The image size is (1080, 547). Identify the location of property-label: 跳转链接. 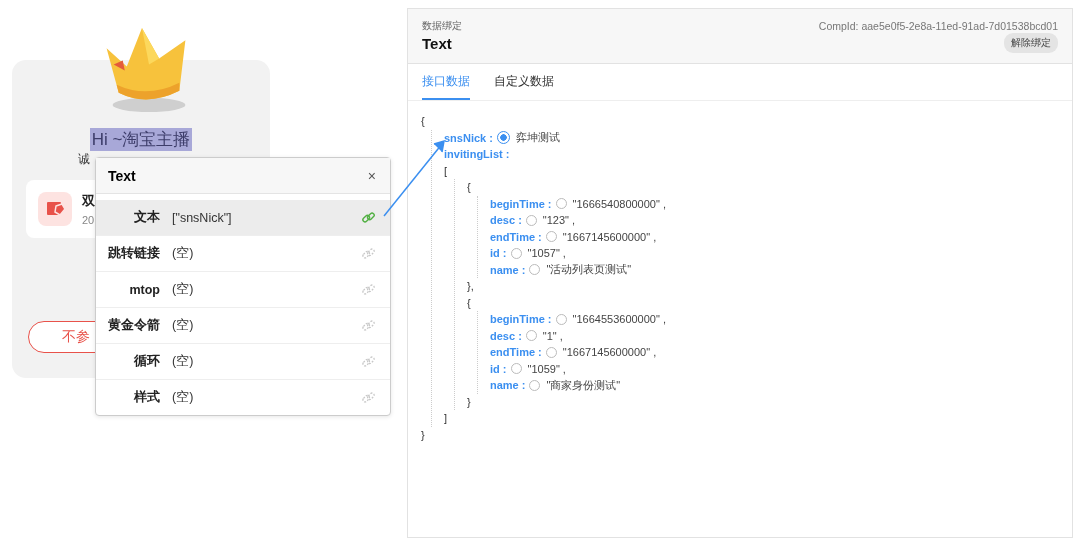
(133, 253).